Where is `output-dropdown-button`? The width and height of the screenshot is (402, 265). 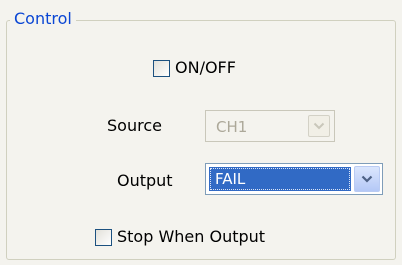 output-dropdown-button is located at coordinates (367, 179).